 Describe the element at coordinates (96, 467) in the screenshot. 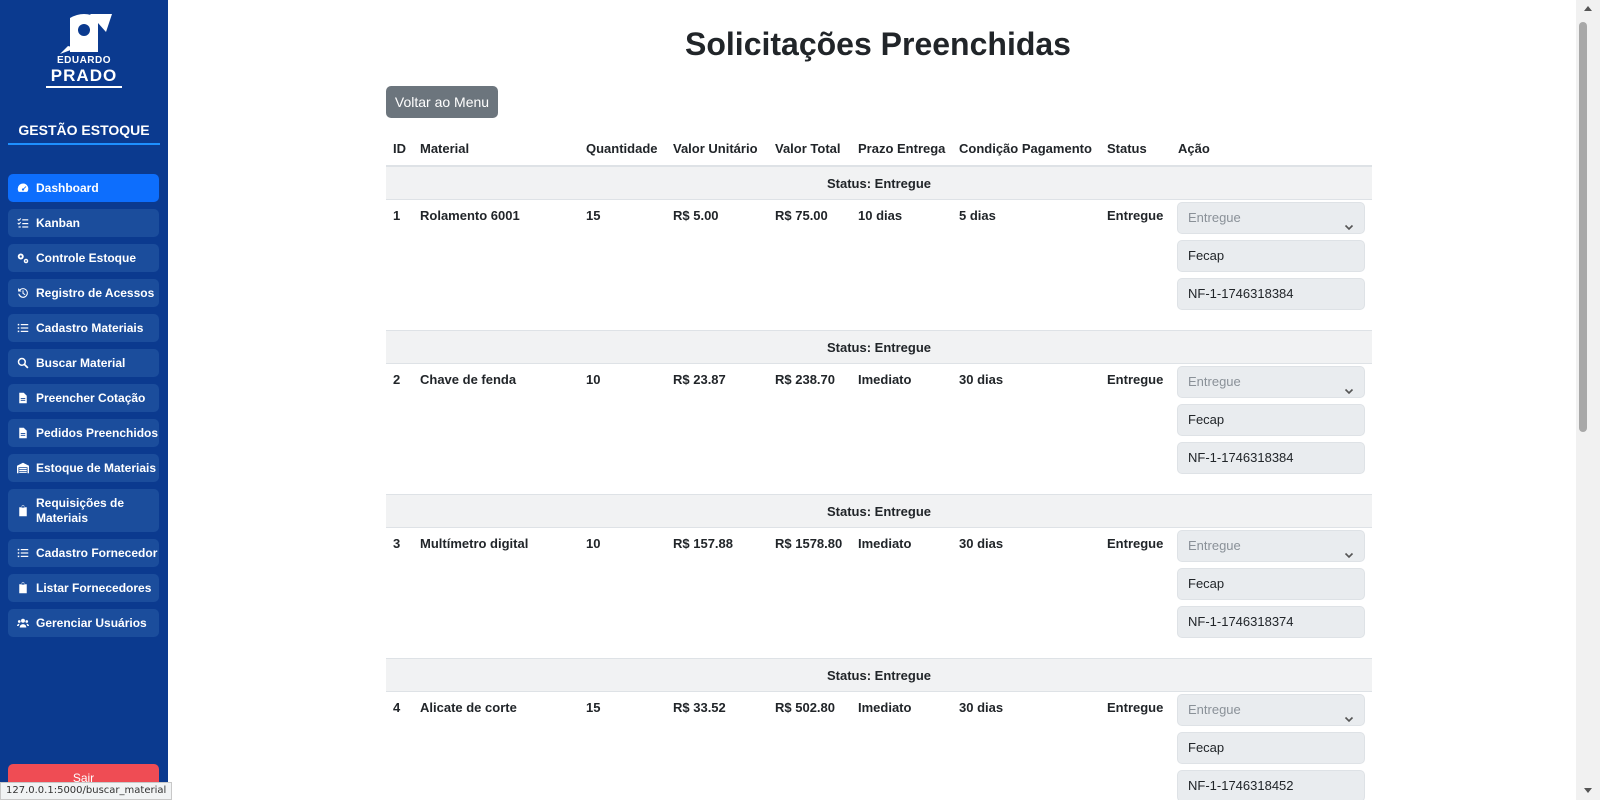

I see `sidebar-item-label: Estoque de Materiais` at that location.